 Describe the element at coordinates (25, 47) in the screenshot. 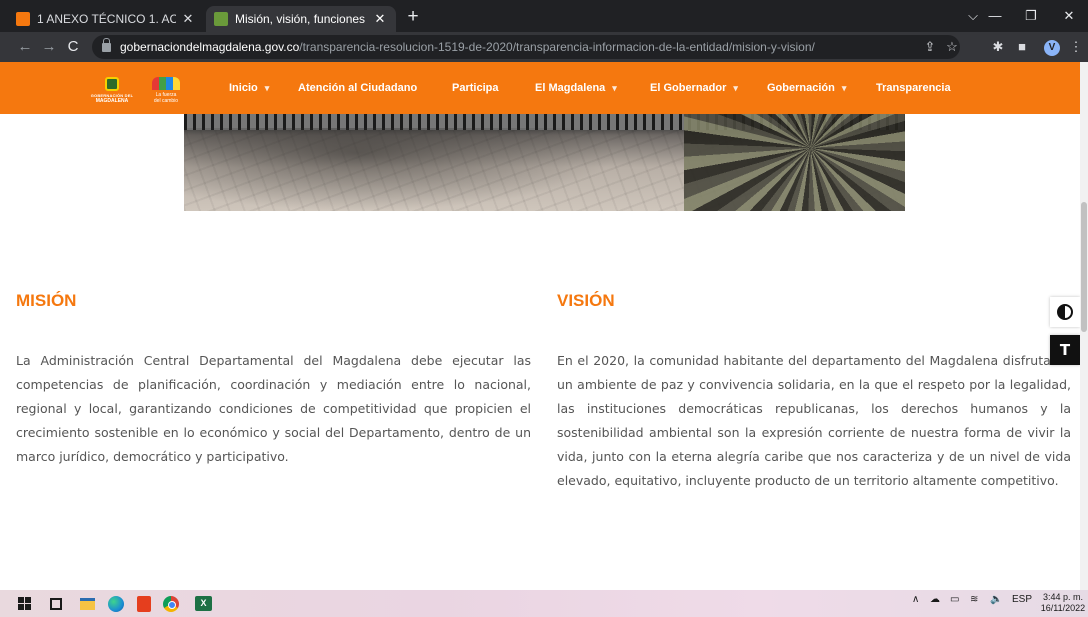

I see `back-arrow-icon: ←` at that location.